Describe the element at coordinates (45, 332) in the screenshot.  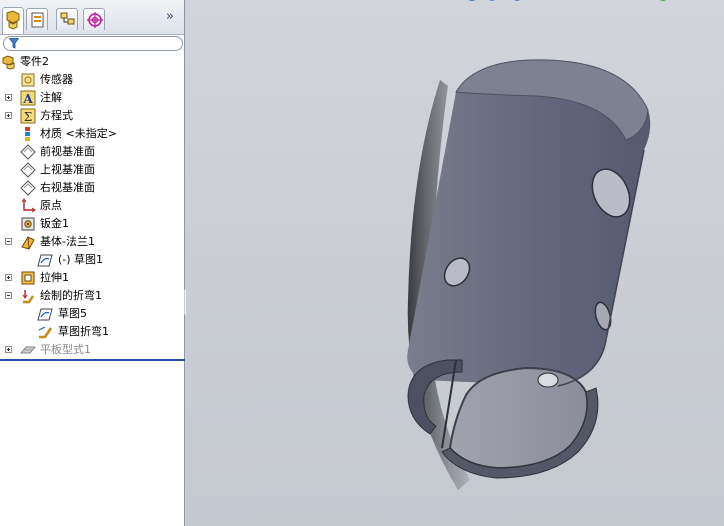
I see `bend-icon` at that location.